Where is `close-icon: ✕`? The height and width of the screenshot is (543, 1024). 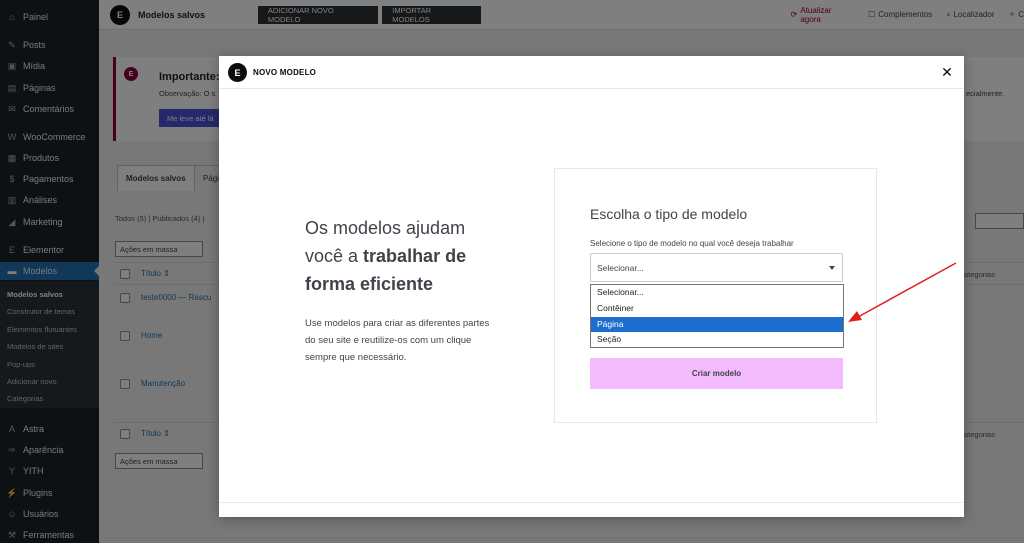
close-icon: ✕ is located at coordinates (947, 72).